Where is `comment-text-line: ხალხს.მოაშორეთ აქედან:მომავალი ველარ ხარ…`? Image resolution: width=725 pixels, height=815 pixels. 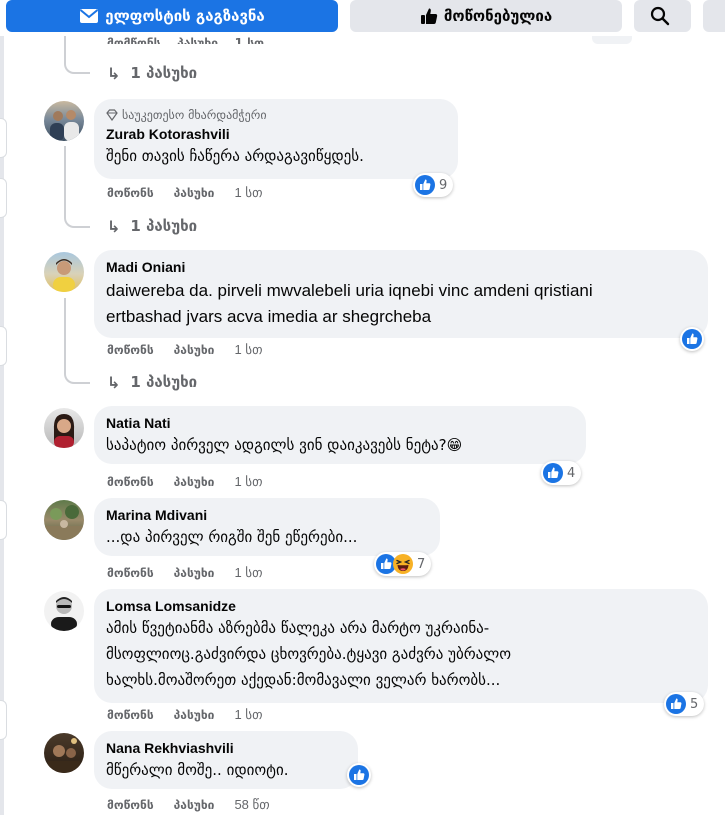
comment-text-line: ხალხს.მოაშორეთ აქედან:მომავალი ველარ ხარ… is located at coordinates (303, 680).